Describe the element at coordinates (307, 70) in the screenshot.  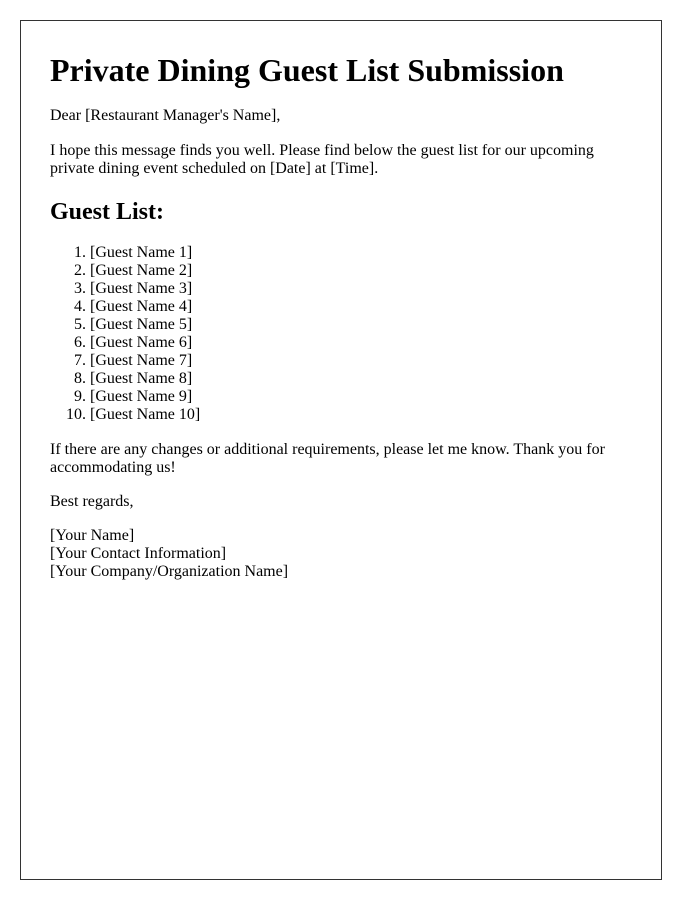
I see `page-title: Private Dining Guest List Submission` at that location.